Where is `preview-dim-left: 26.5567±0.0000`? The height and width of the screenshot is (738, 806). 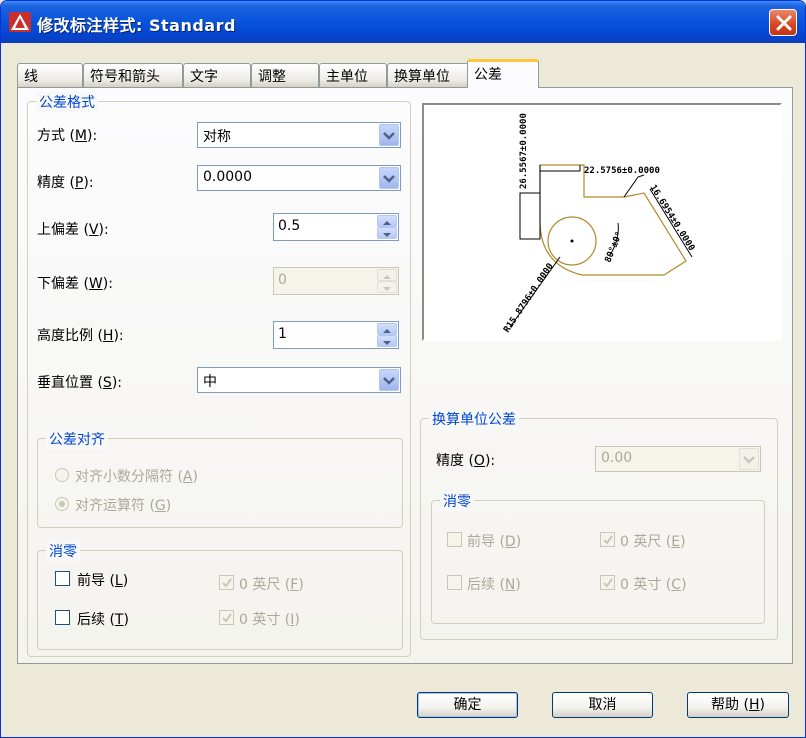
preview-dim-left: 26.5567±0.0000 is located at coordinates (524, 151).